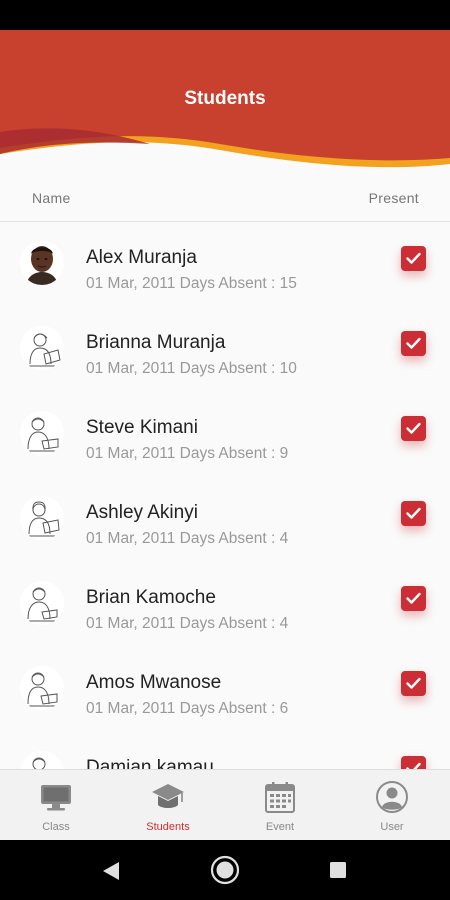  I want to click on student-photo-avatar, so click(42, 263).